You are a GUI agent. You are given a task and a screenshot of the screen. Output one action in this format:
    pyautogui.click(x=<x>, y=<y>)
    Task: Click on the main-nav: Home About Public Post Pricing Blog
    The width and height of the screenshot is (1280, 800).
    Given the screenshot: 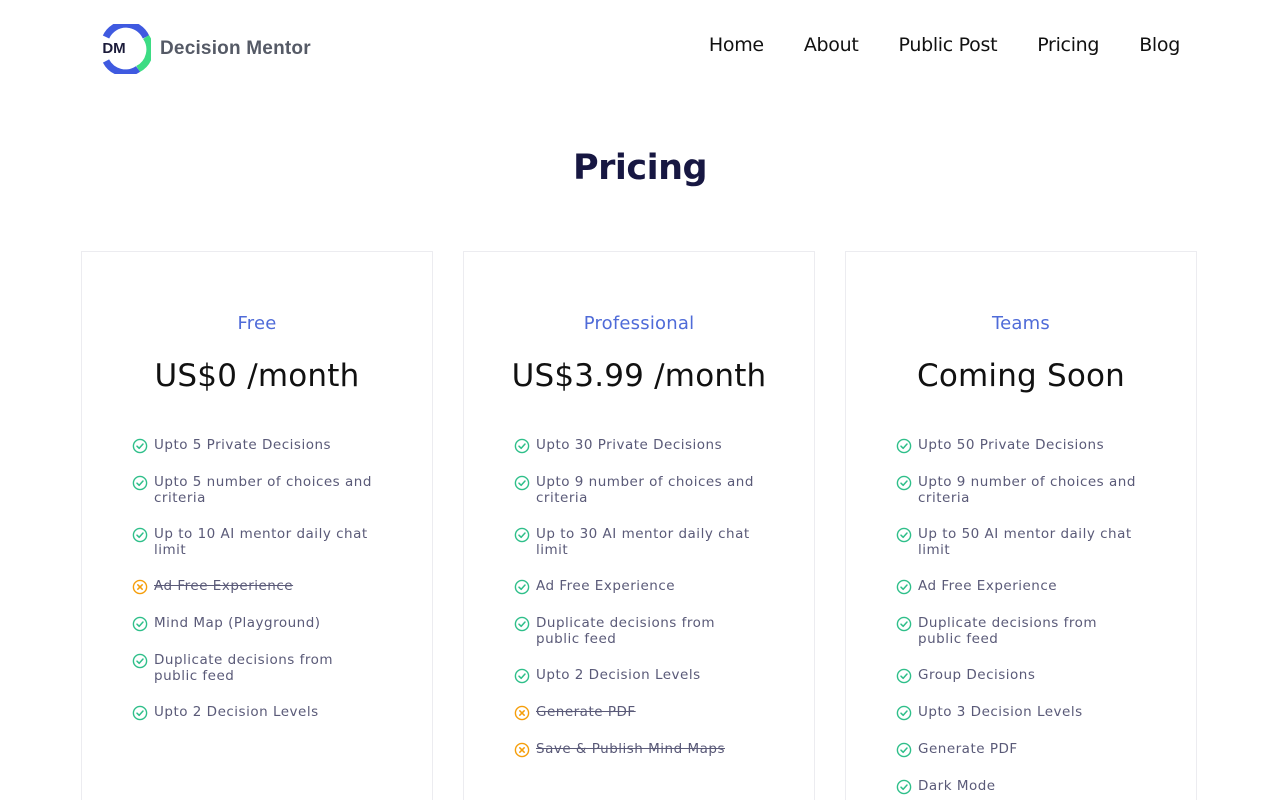 What is the action you would take?
    pyautogui.click(x=944, y=45)
    